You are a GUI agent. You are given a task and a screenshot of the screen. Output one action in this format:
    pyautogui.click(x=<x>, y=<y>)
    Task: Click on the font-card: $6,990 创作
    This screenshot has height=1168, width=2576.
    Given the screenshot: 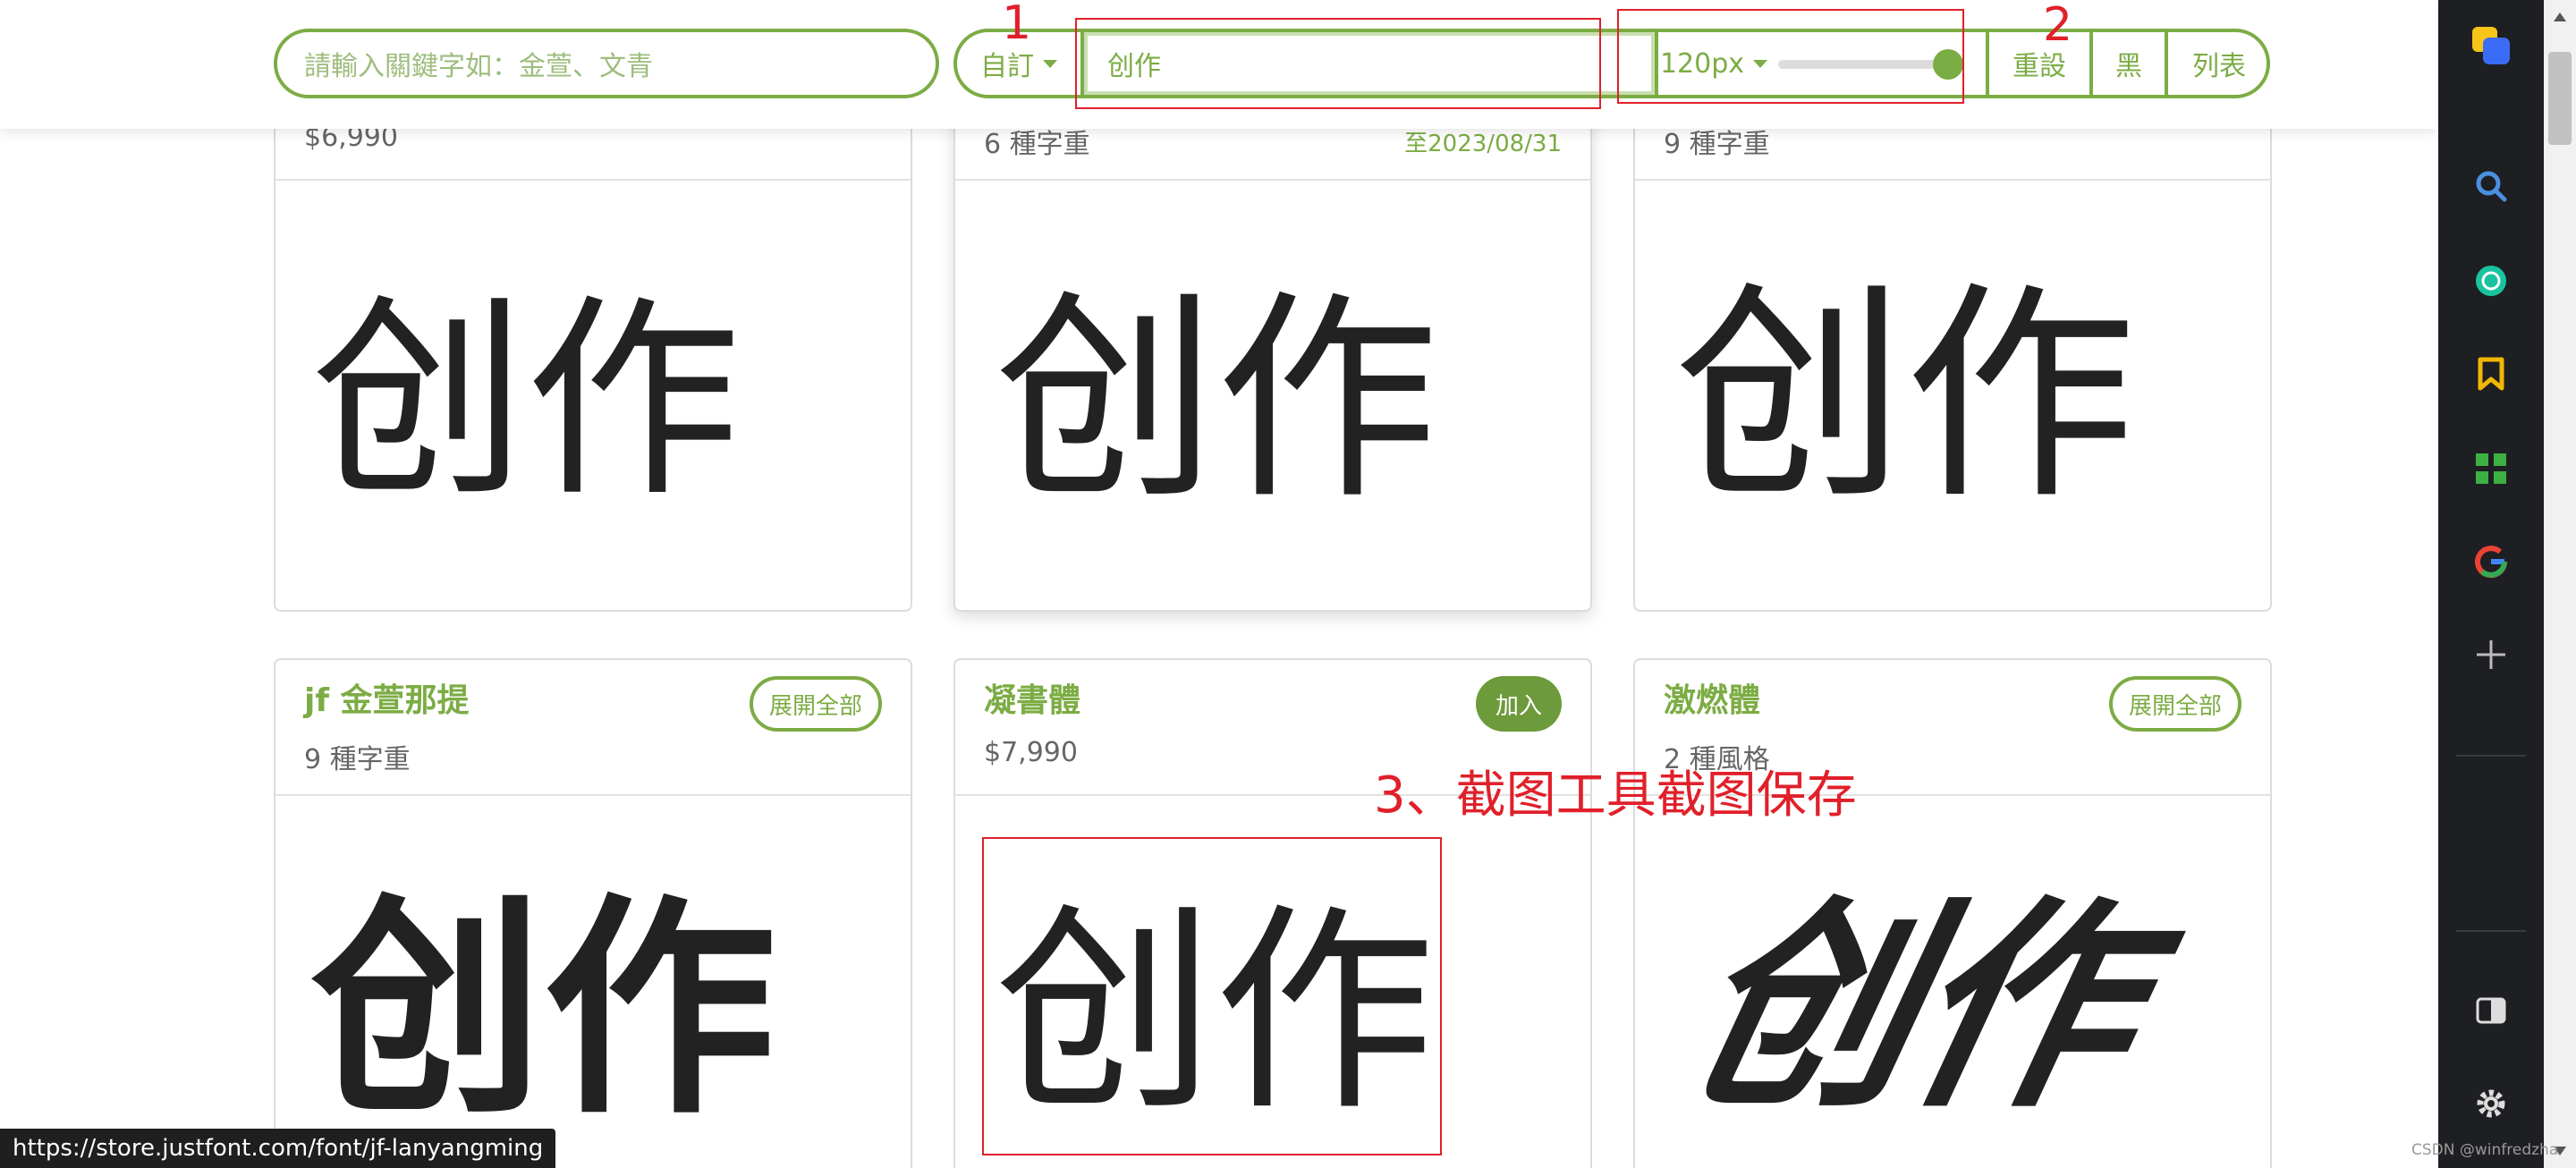 What is the action you would take?
    pyautogui.click(x=593, y=349)
    